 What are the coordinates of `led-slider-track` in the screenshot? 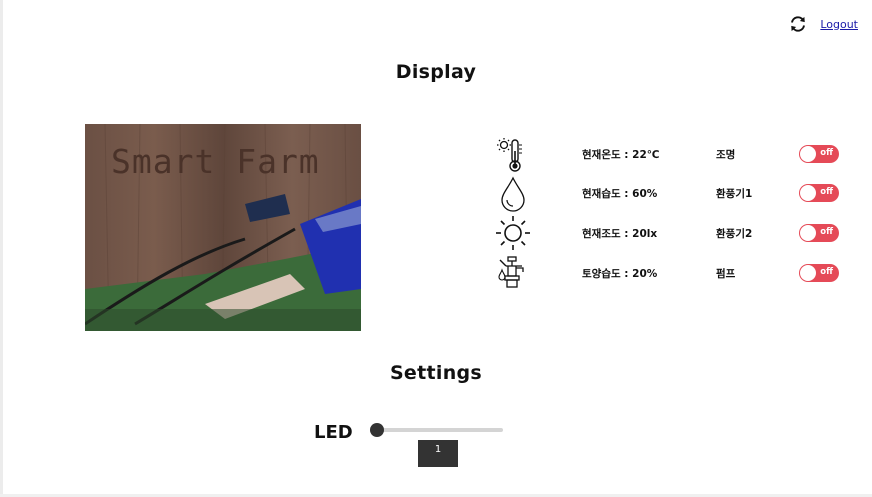 It's located at (437, 430).